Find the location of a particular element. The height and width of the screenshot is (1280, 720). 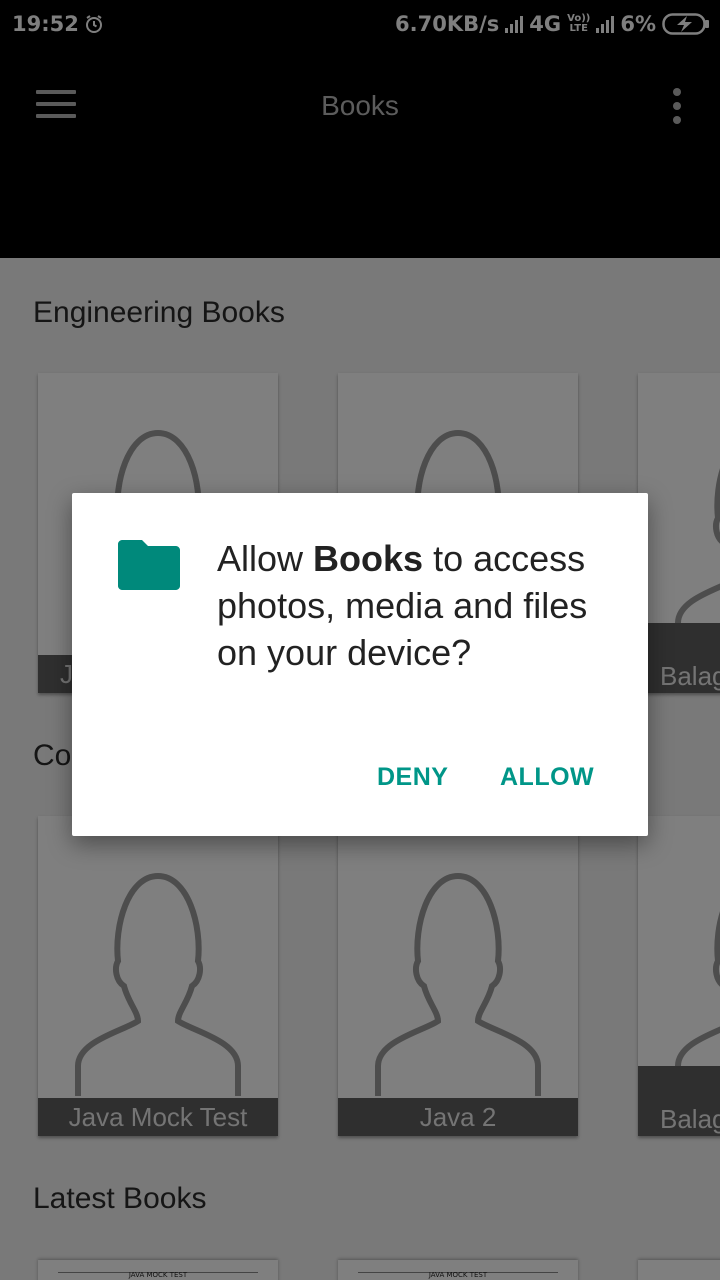

app-name: Books is located at coordinates (368, 558).